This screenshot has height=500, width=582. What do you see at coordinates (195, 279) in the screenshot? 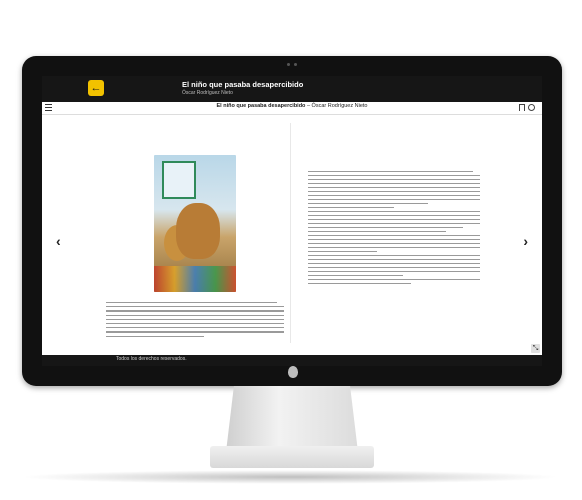
I see `illustration-toys` at bounding box center [195, 279].